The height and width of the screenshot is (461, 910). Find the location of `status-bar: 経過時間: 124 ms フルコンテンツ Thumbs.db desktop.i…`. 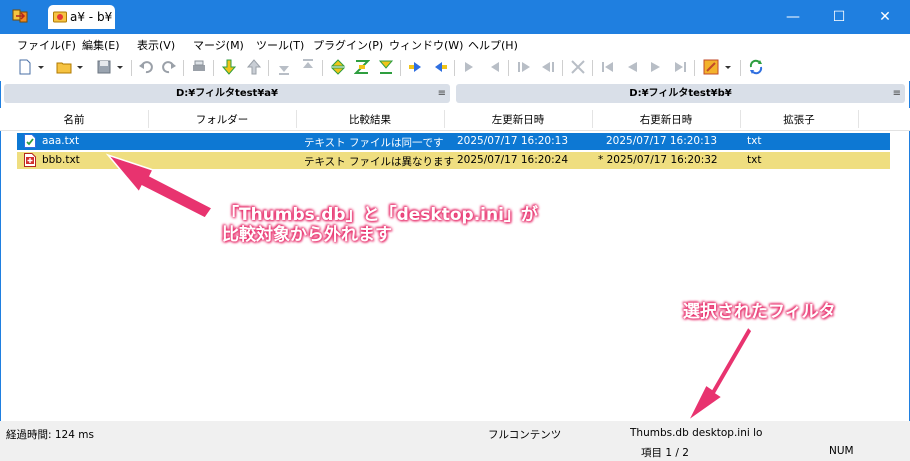

status-bar: 経過時間: 124 ms フルコンテンツ Thumbs.db desktop.i… is located at coordinates (455, 441).